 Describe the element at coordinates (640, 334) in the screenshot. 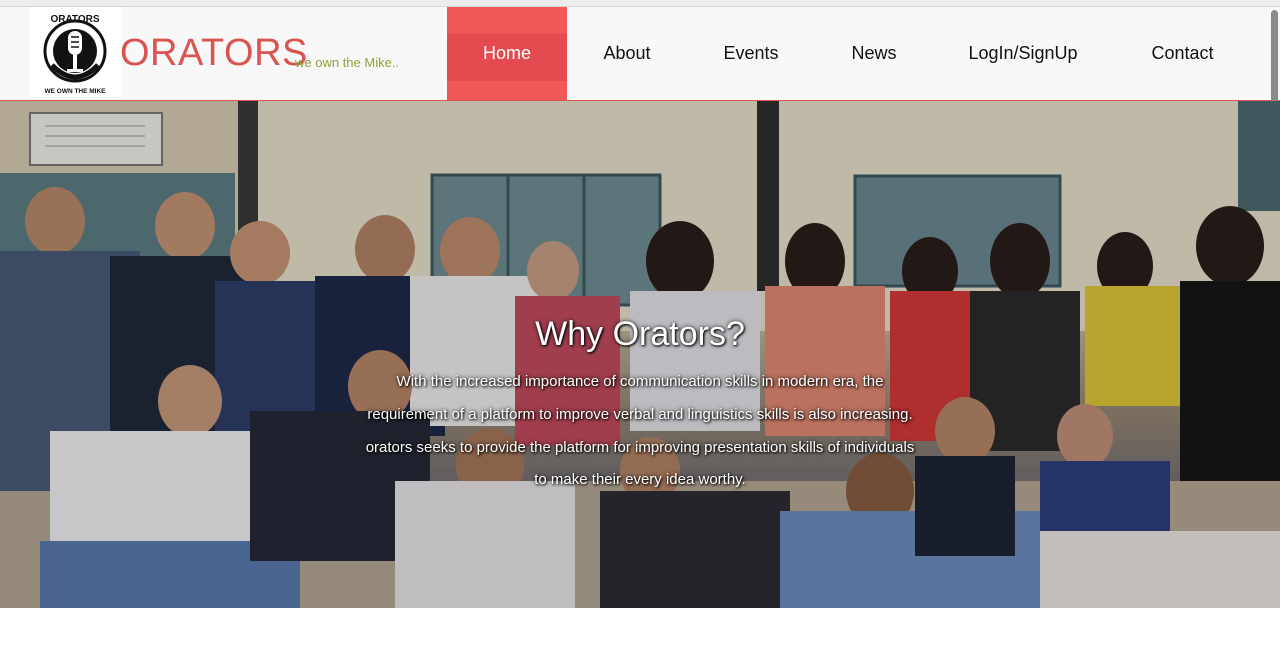

I see `hero-title: Why Orators?` at that location.